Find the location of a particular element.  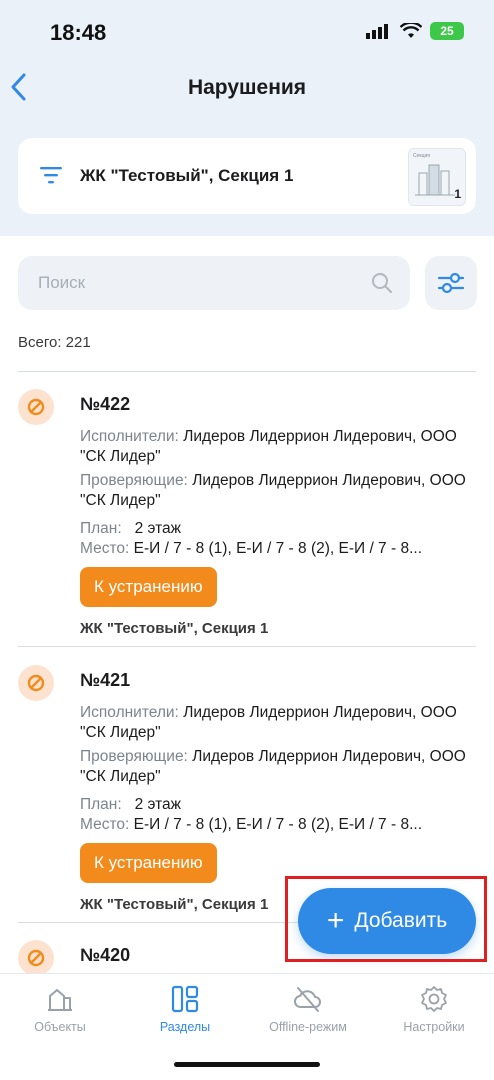

navigation-bar: Нарушения is located at coordinates (247, 89).